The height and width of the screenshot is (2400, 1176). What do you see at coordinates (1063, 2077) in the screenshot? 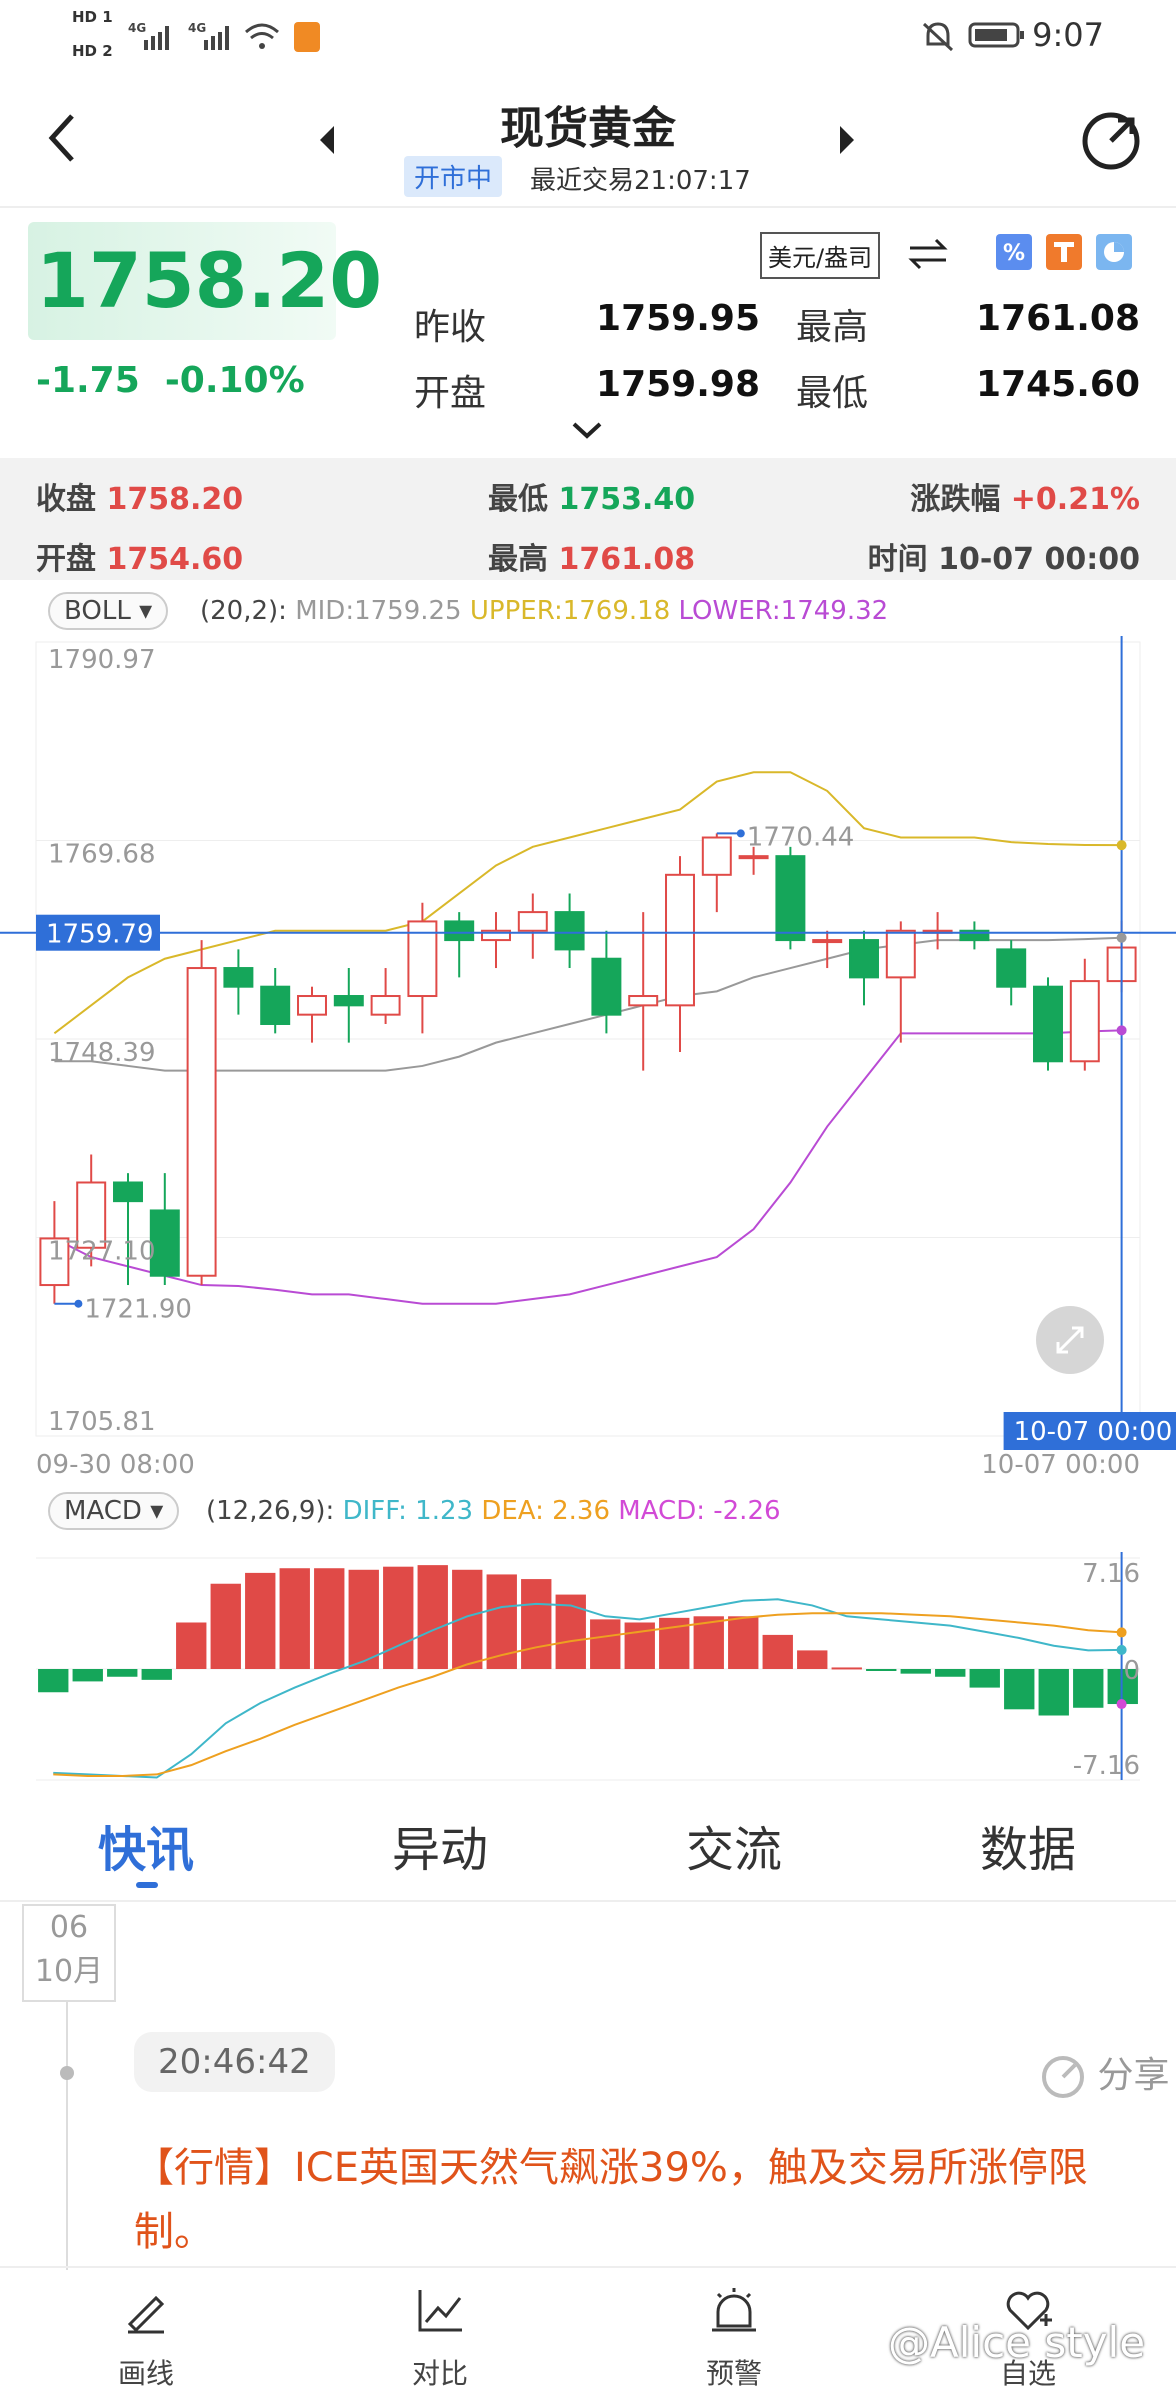
I see `share-icon` at bounding box center [1063, 2077].